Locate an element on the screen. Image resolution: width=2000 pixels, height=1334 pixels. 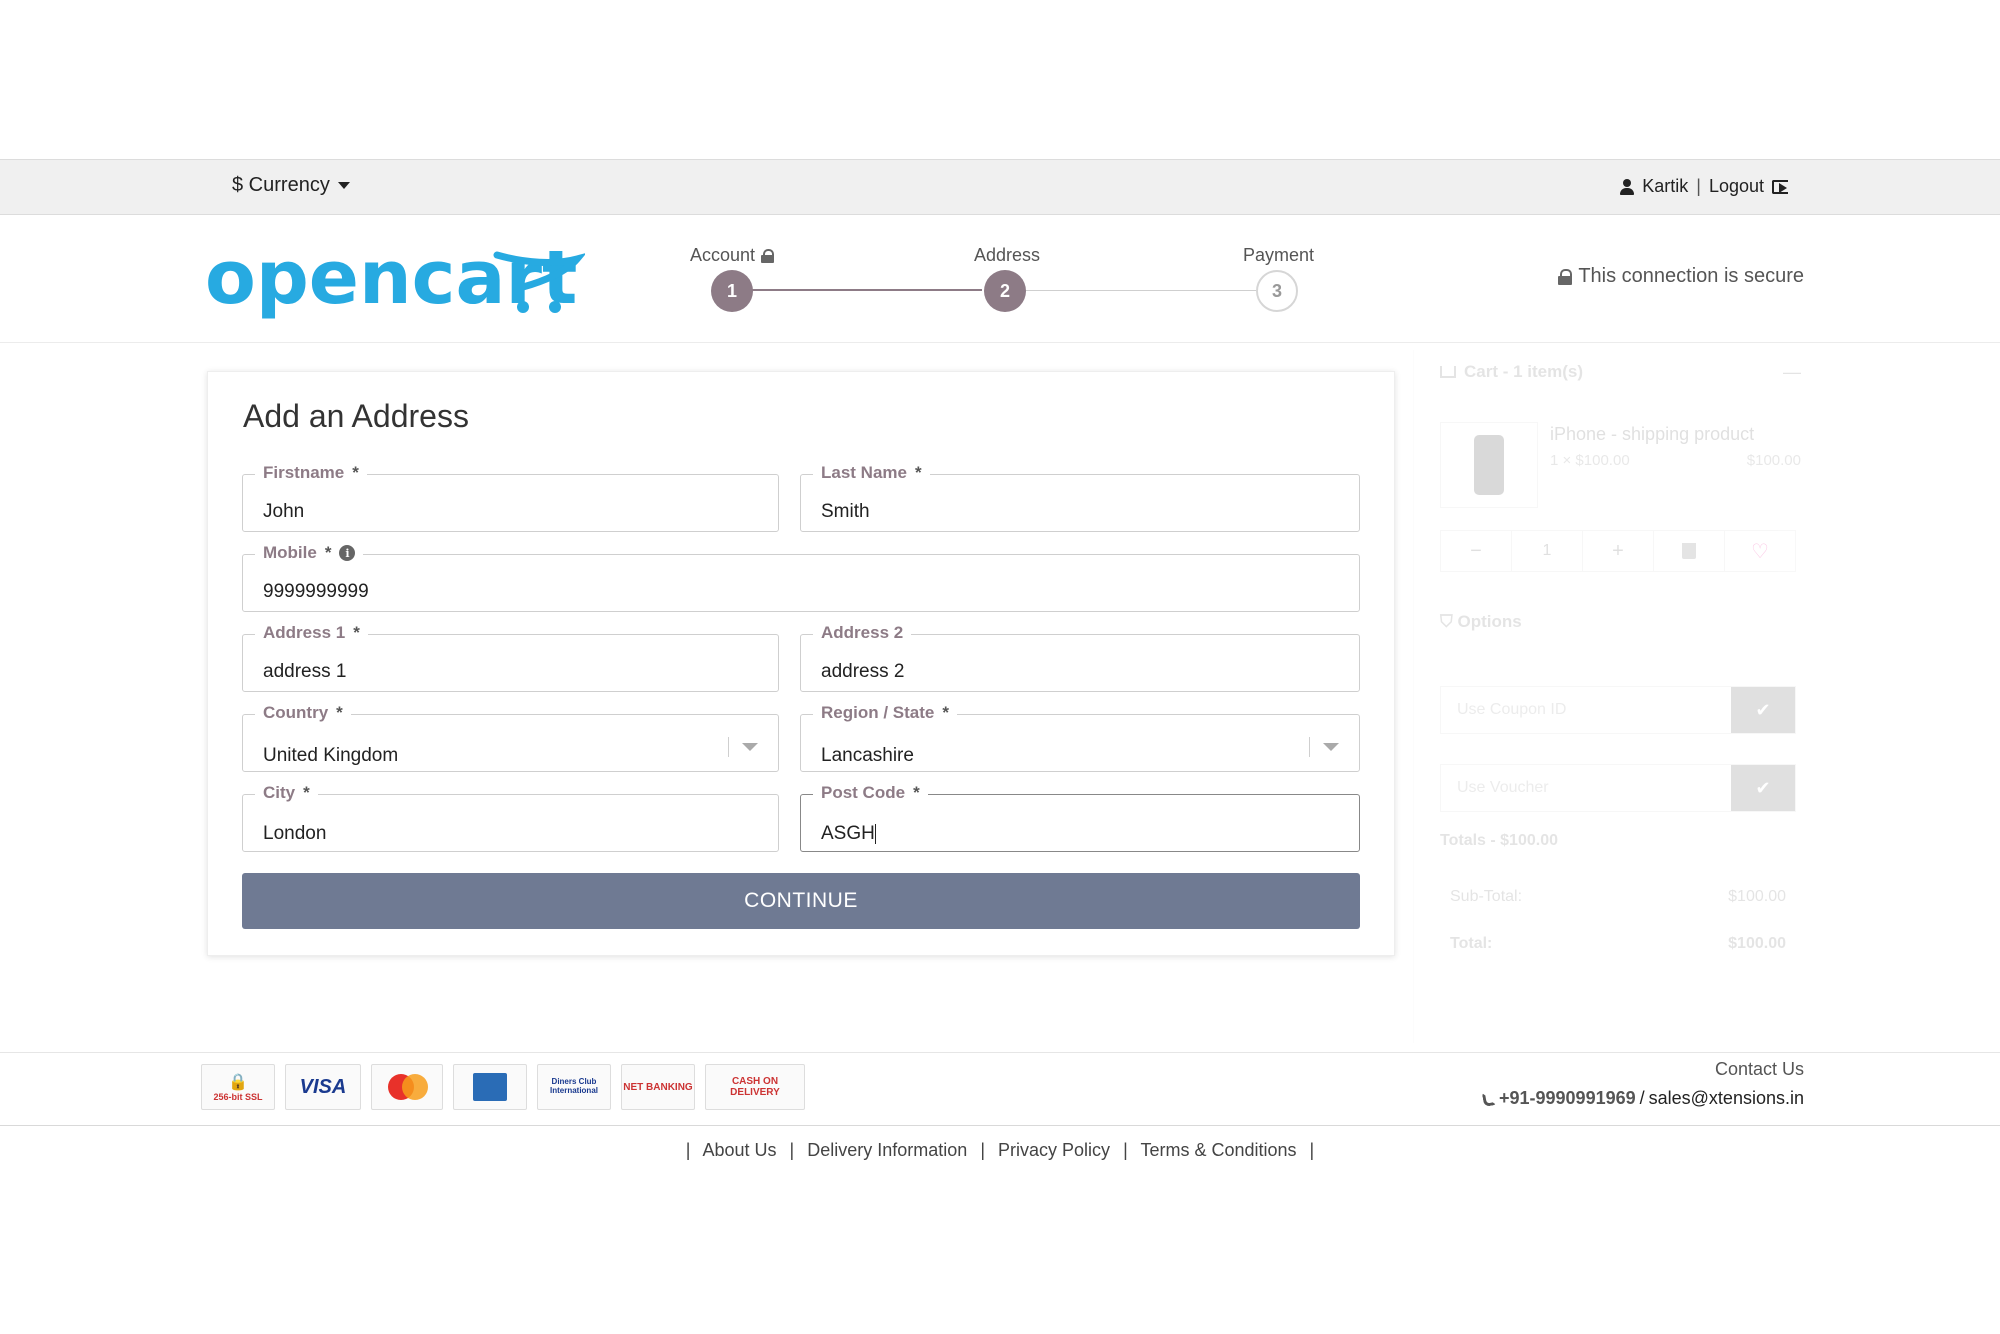
continue-button: CONTINUE is located at coordinates (801, 901).